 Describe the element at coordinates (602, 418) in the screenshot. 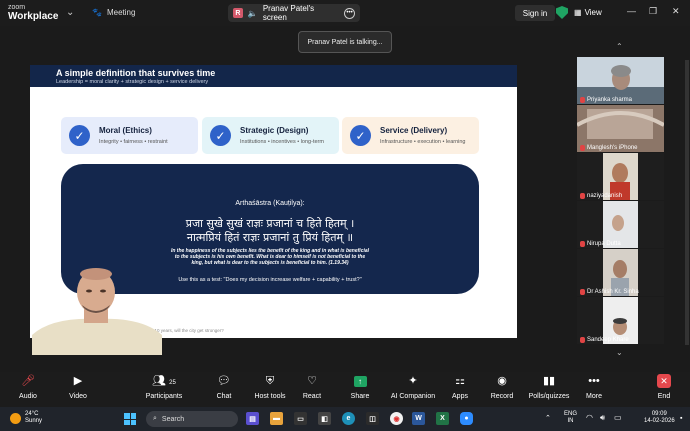

I see `volume-icon: 🔊︎` at that location.